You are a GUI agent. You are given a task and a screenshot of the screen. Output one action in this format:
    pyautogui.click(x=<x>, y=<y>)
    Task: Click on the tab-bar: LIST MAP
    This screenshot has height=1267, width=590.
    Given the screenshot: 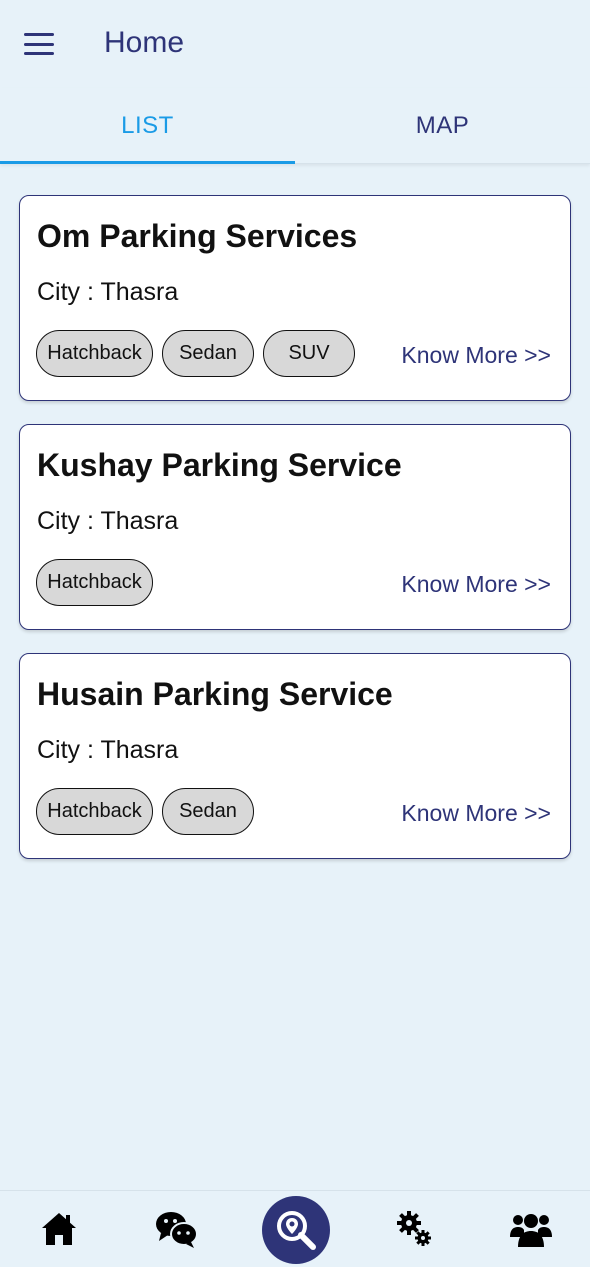 What is the action you would take?
    pyautogui.click(x=295, y=126)
    